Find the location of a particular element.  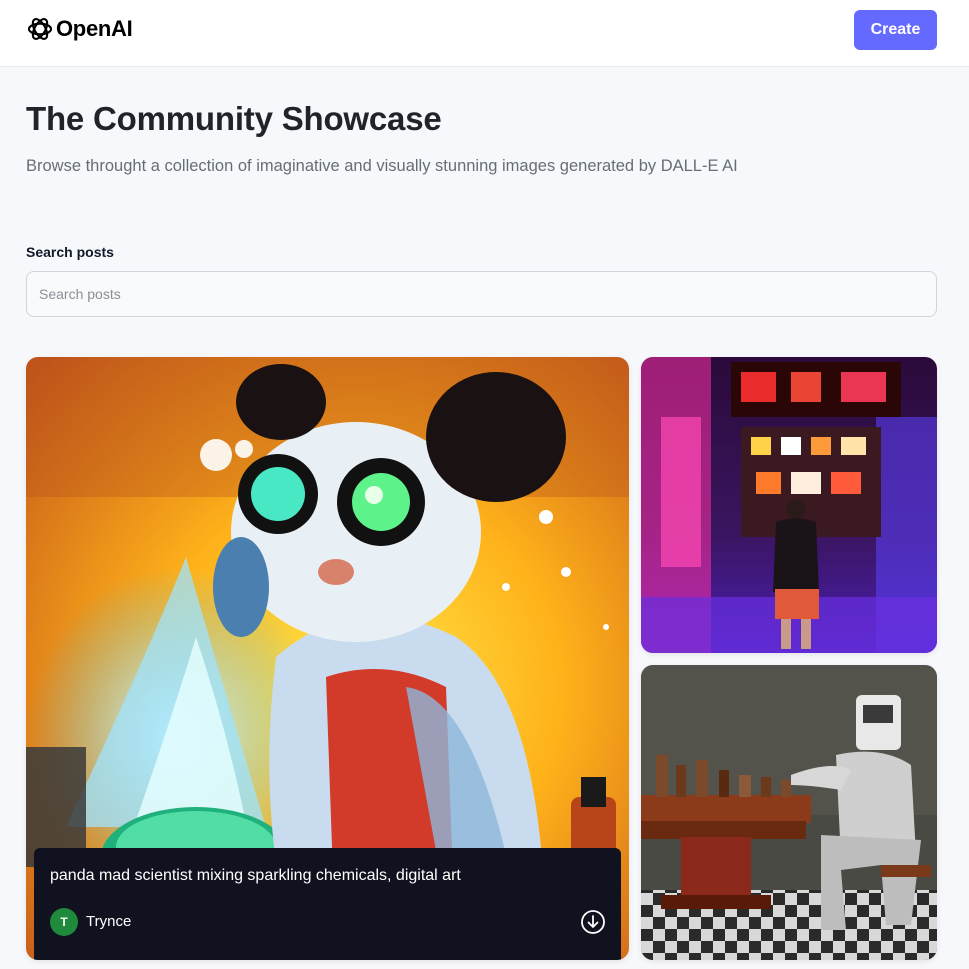

openai-logo: OpenAI is located at coordinates (79, 29).